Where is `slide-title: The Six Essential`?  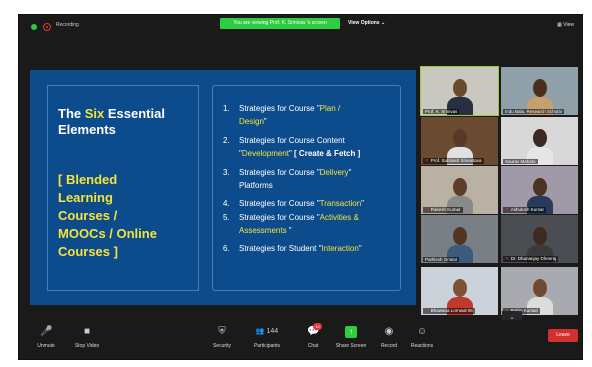
slide-title: The Six Essential is located at coordinates (111, 113).